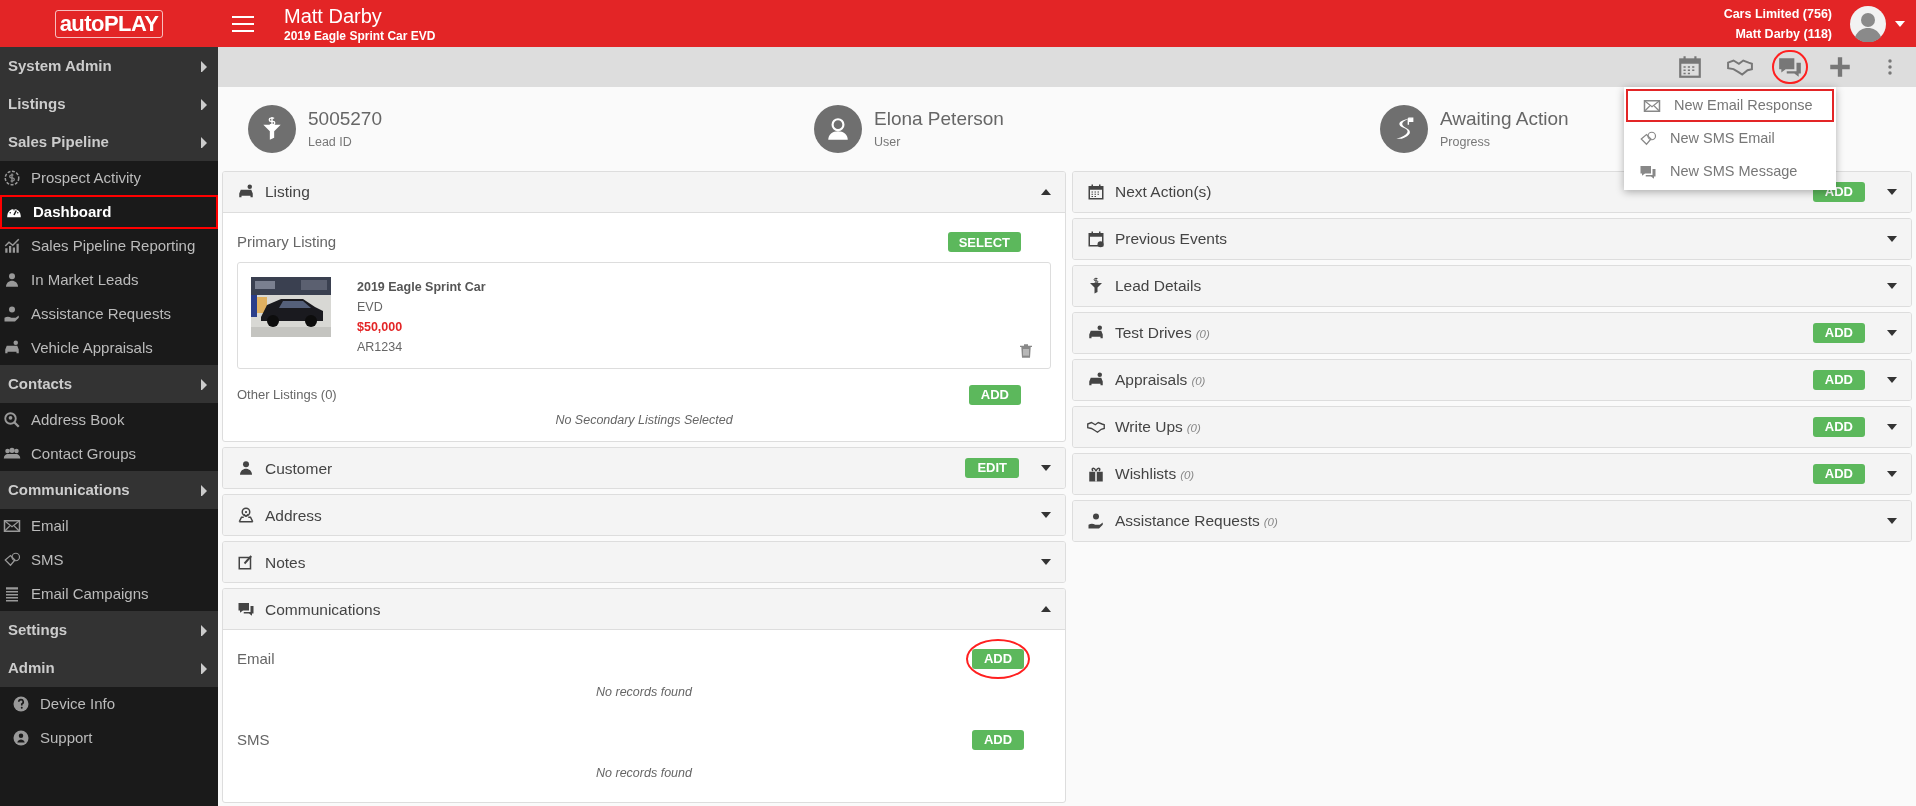 The height and width of the screenshot is (806, 1916). I want to click on panel-title: Lead Details, so click(1158, 286).